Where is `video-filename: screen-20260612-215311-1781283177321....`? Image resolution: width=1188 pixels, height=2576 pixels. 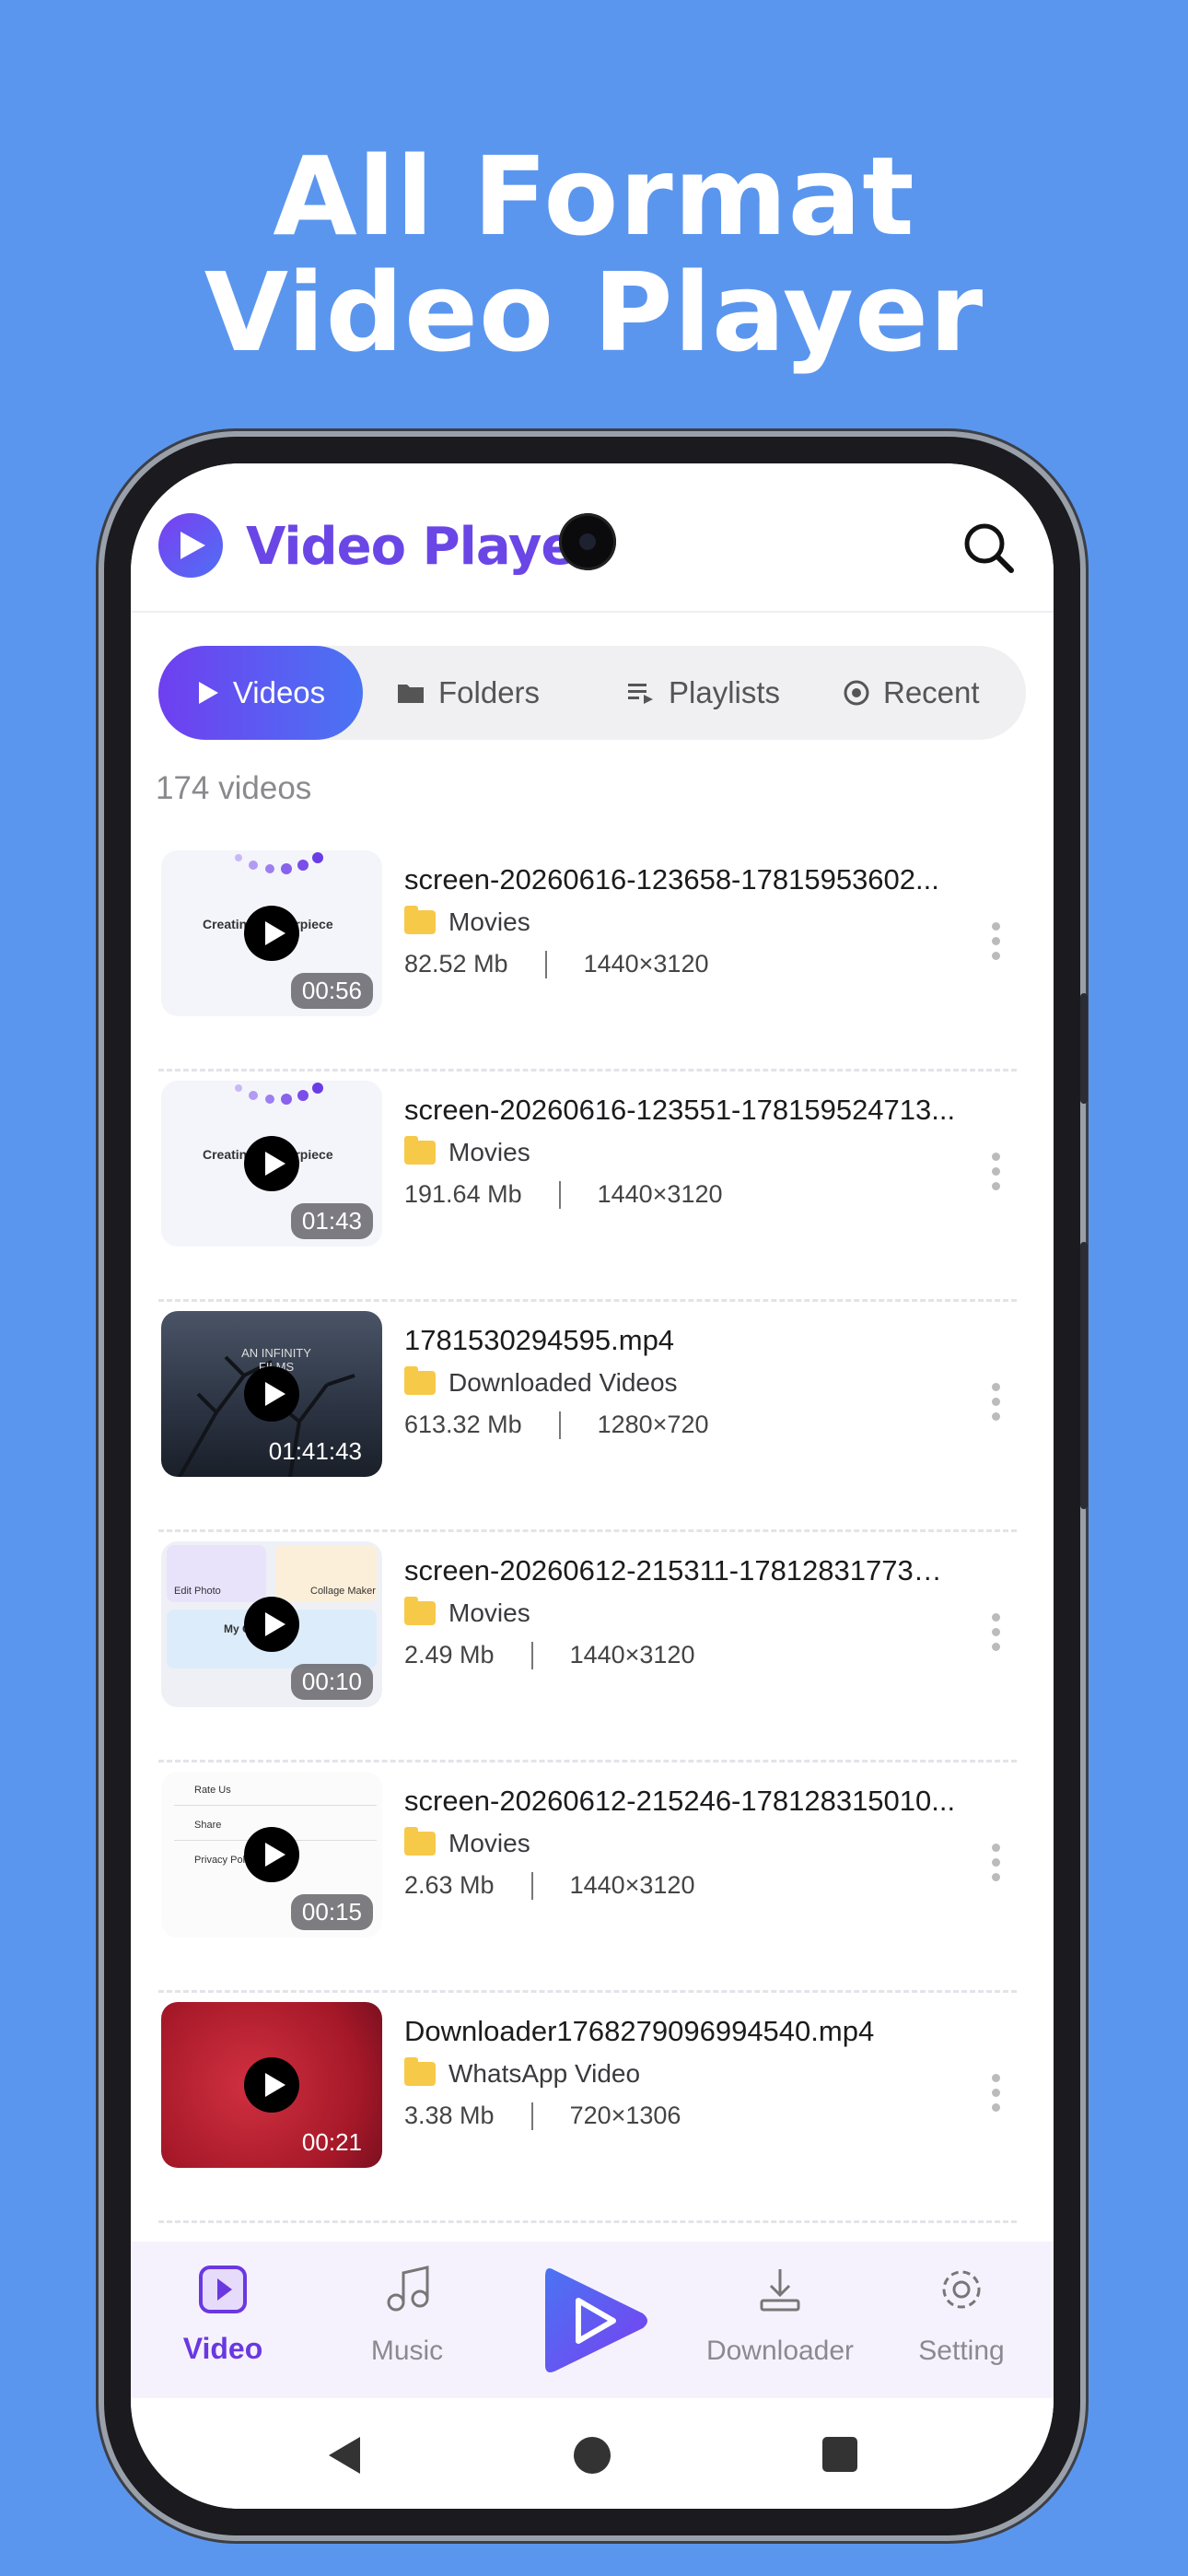
video-filename: screen-20260612-215311-1781283177321.... is located at coordinates (680, 1570).